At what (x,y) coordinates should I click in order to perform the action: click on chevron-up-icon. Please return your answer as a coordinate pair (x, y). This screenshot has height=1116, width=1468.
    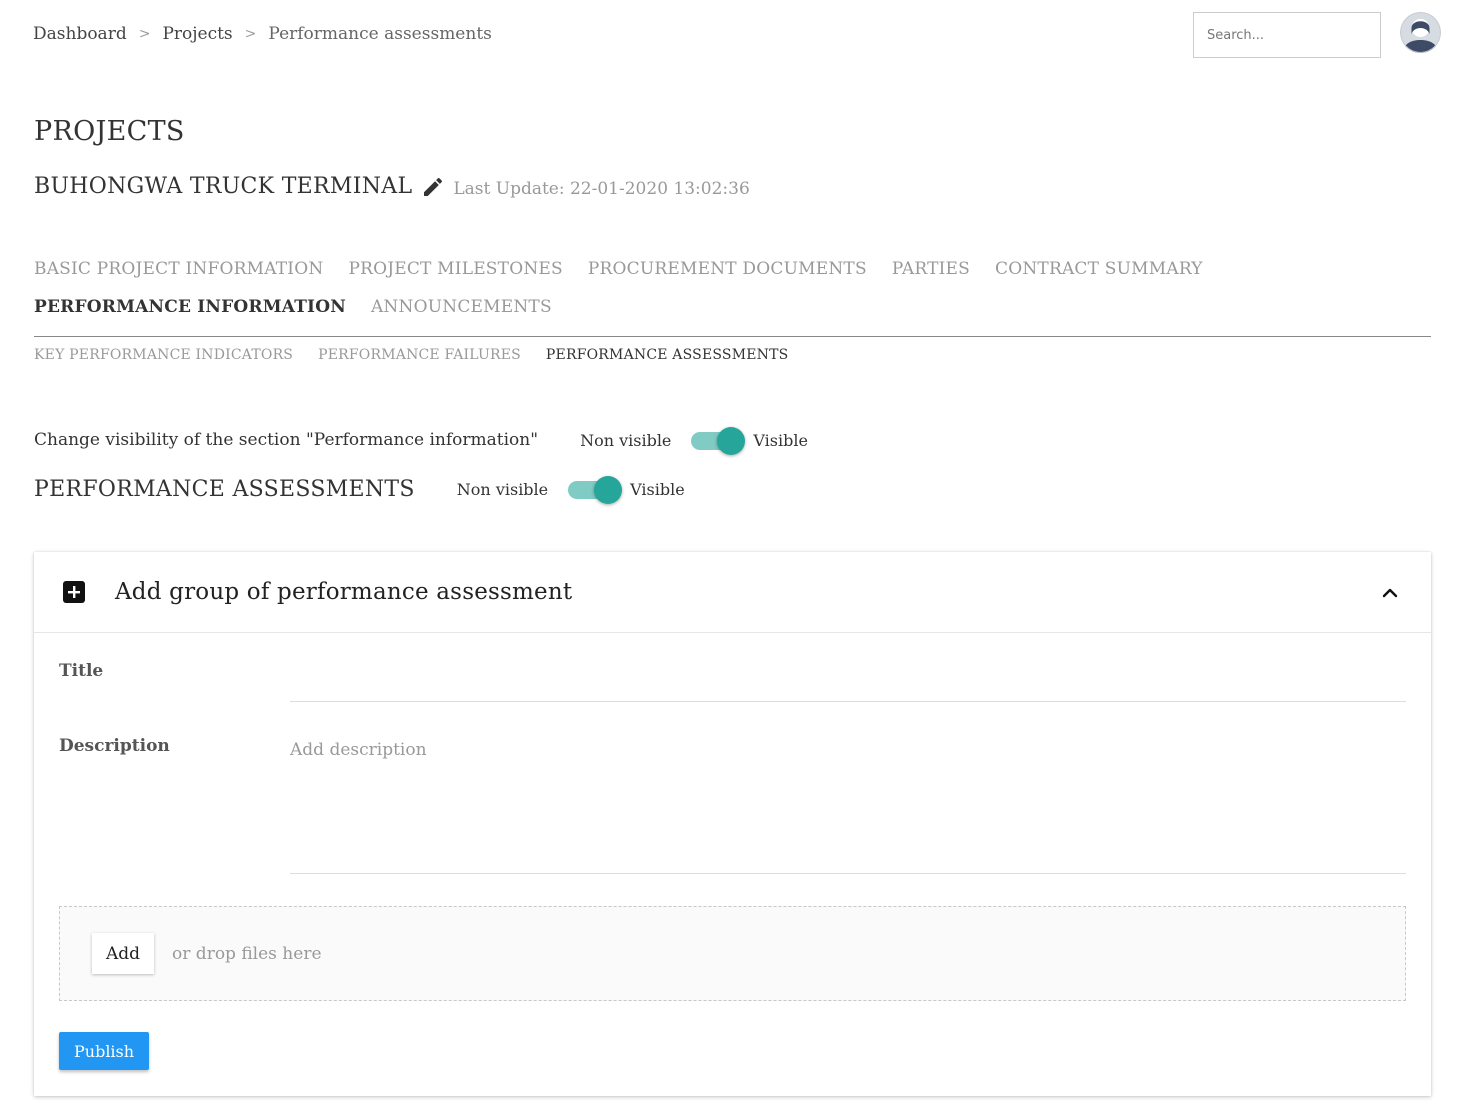
    Looking at the image, I should click on (1390, 593).